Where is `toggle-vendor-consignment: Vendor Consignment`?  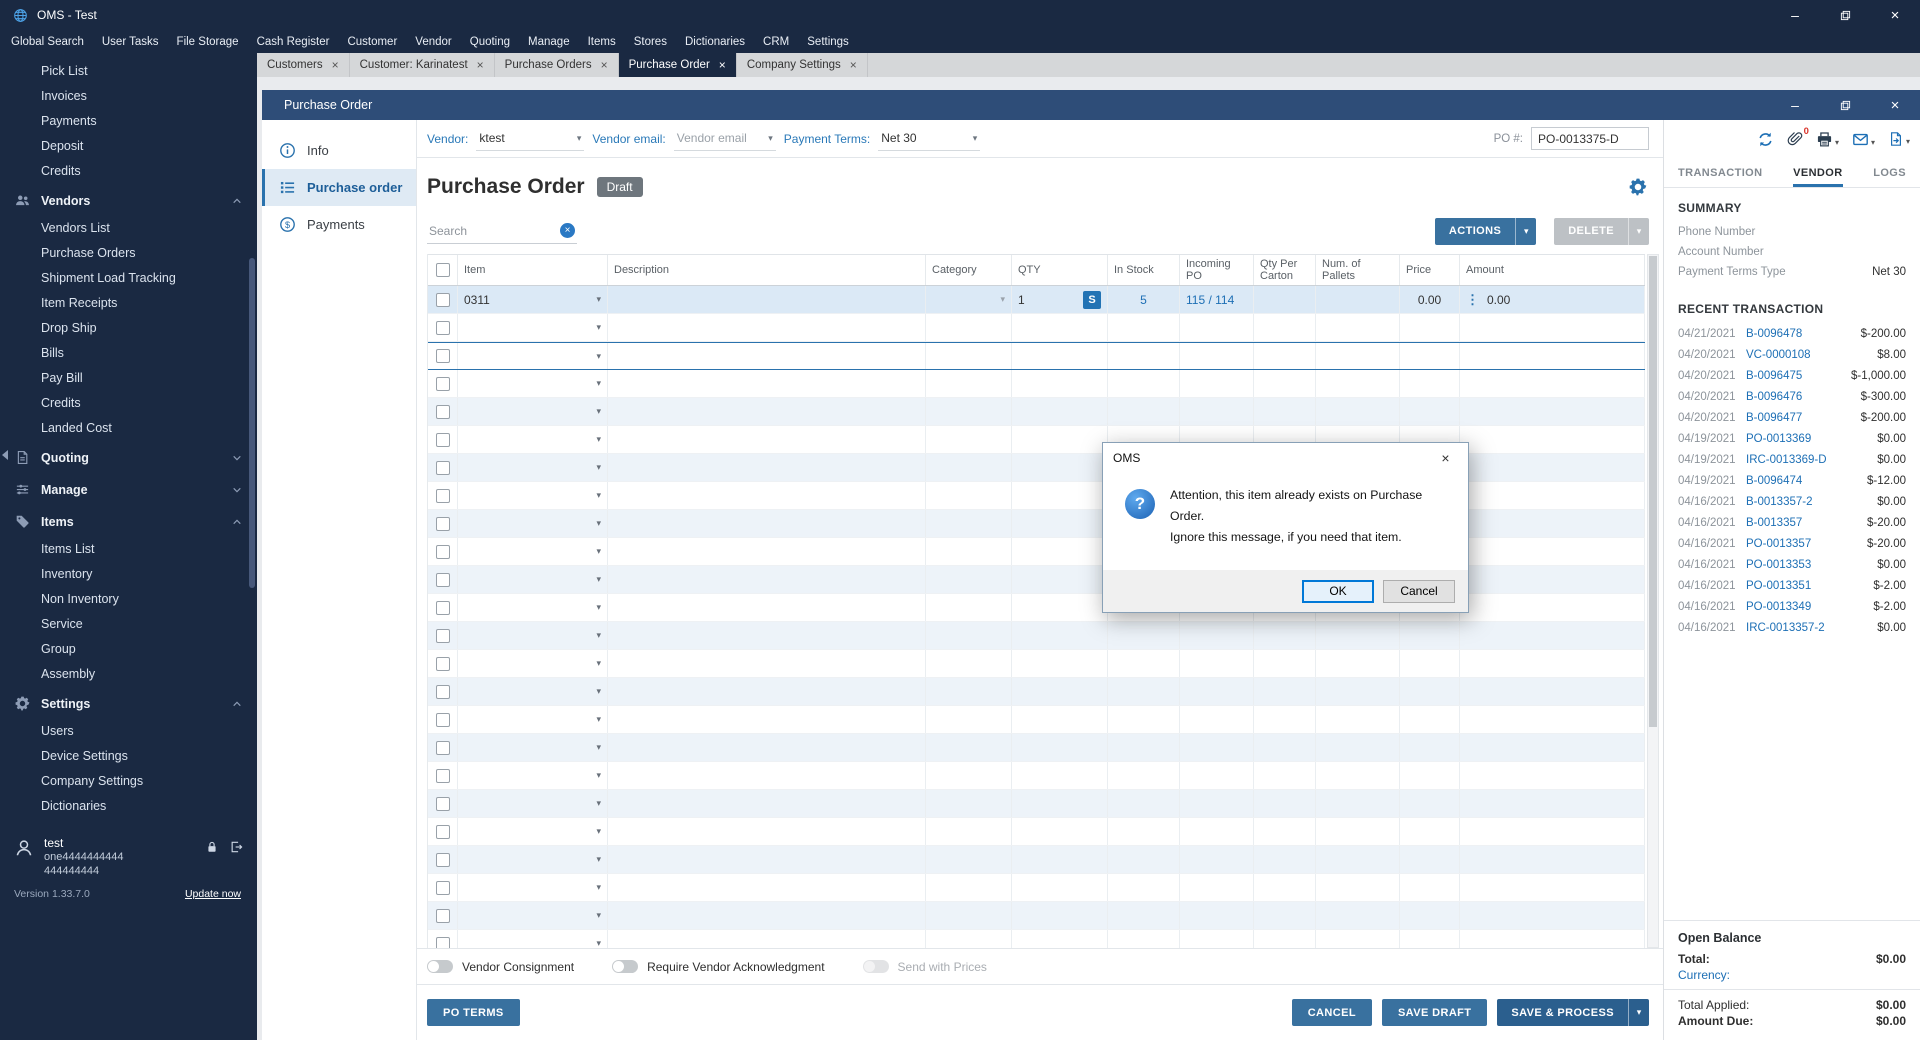 toggle-vendor-consignment: Vendor Consignment is located at coordinates (500, 967).